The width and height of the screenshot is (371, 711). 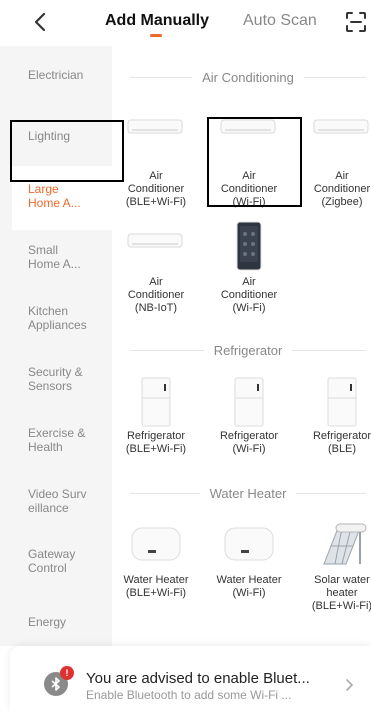 I want to click on sidebar-item-exercise-health: Exercise & Health, so click(x=70, y=440).